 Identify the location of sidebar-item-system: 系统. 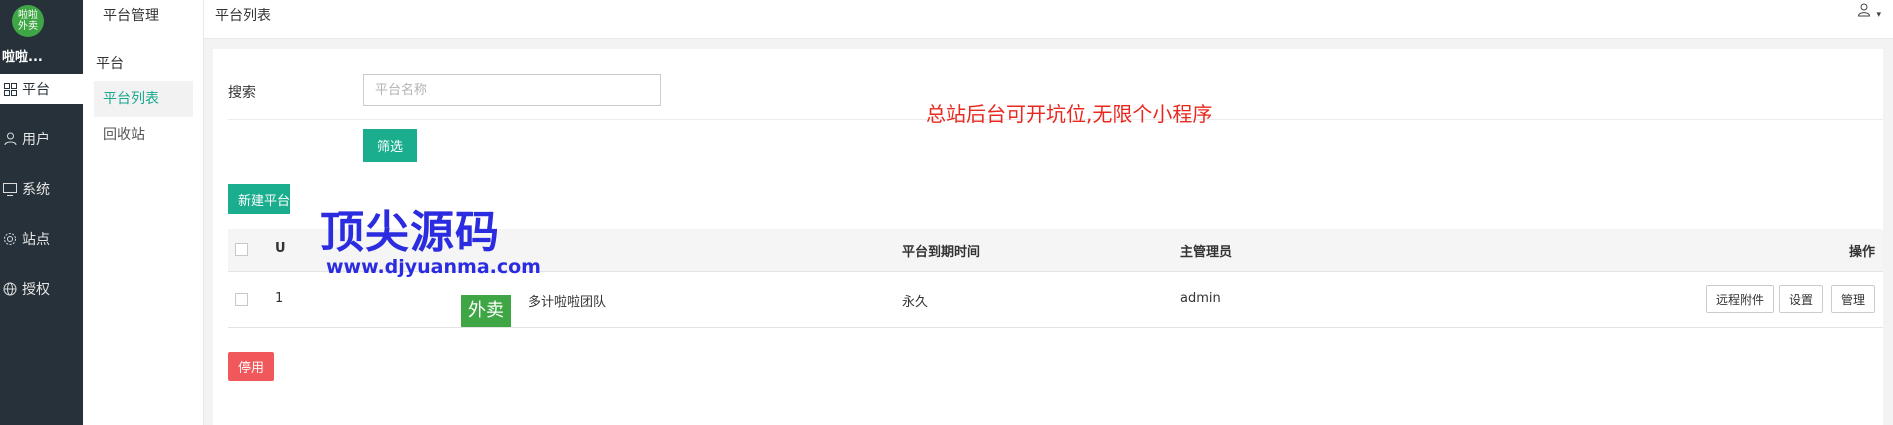
(41, 189).